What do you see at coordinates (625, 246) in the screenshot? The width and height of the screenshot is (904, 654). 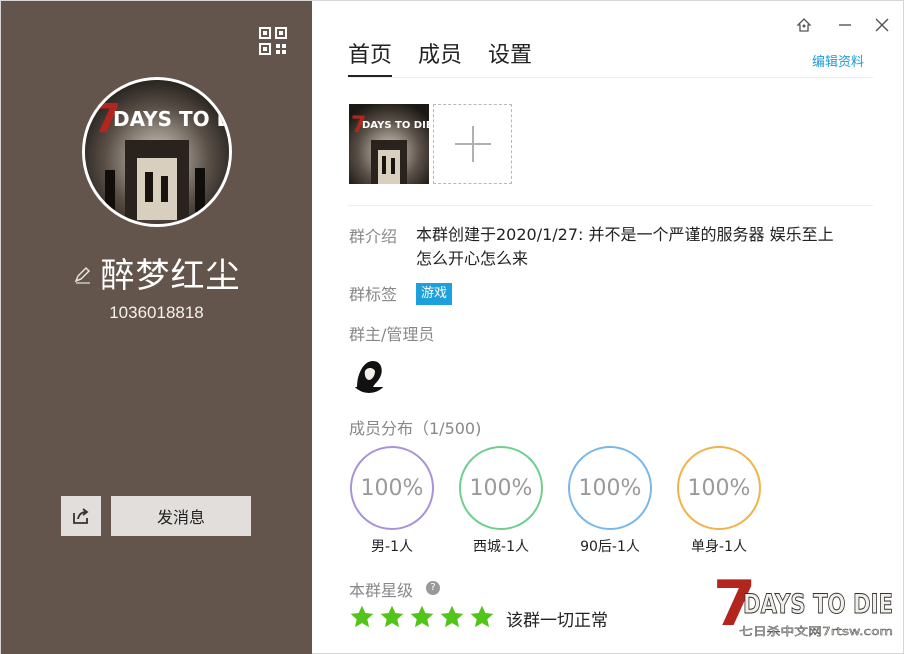 I see `intro-text: 本群创建于2020/1/27: 并不是一个严谨的服务器 娱乐至上 怎么开心怎么来` at bounding box center [625, 246].